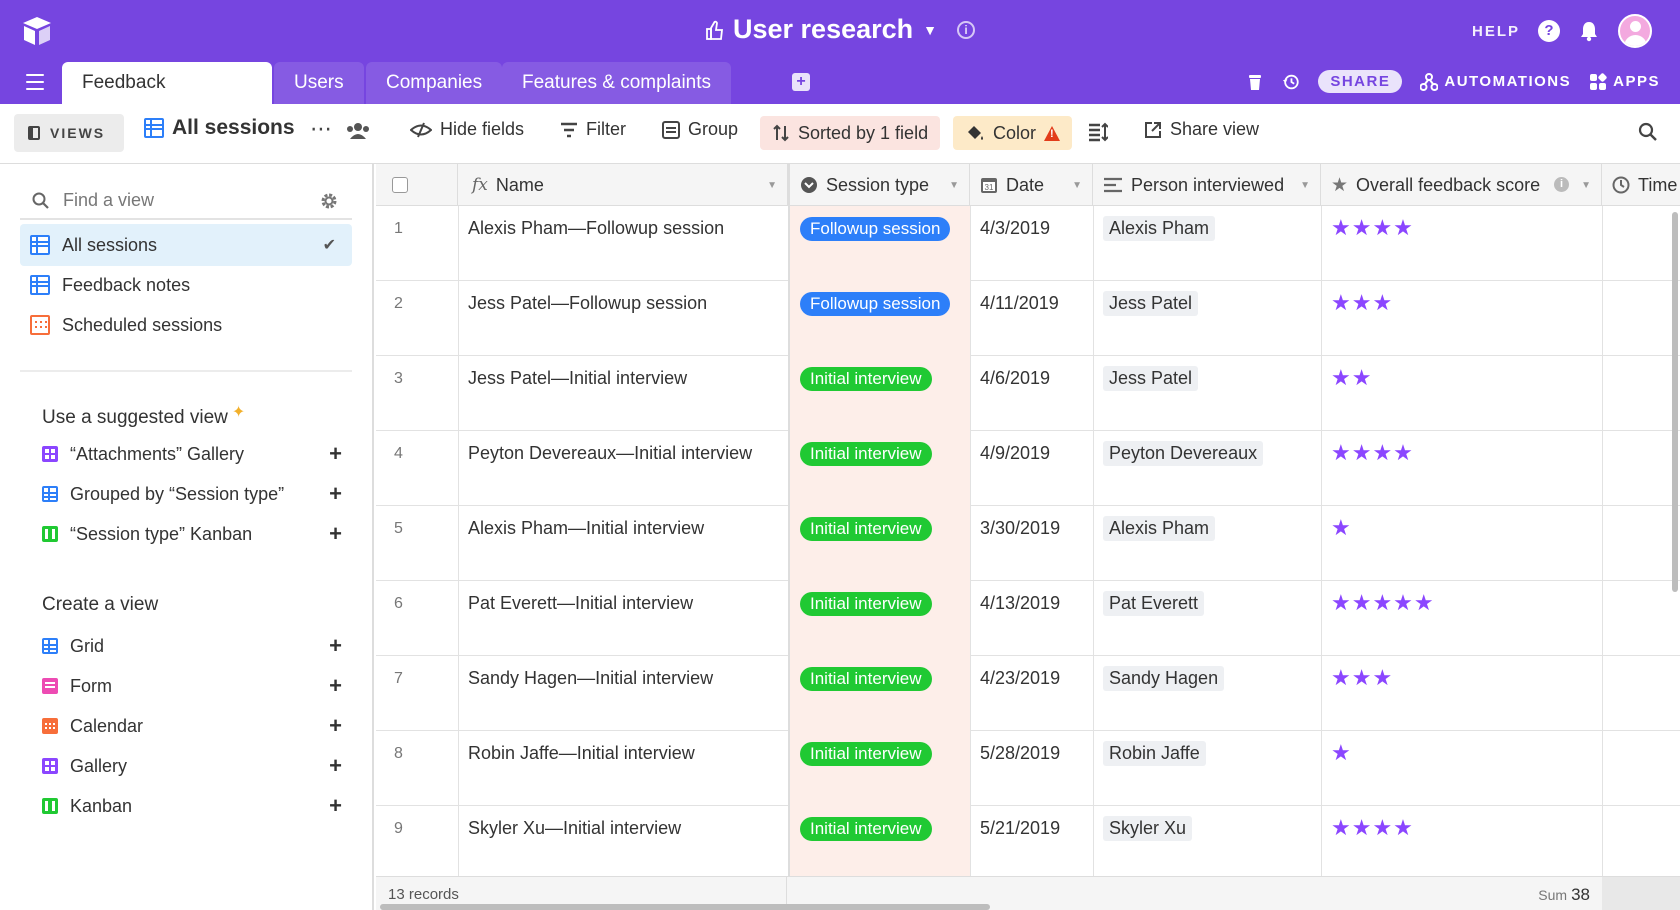  Describe the element at coordinates (1496, 31) in the screenshot. I see `help-label: HELP` at that location.